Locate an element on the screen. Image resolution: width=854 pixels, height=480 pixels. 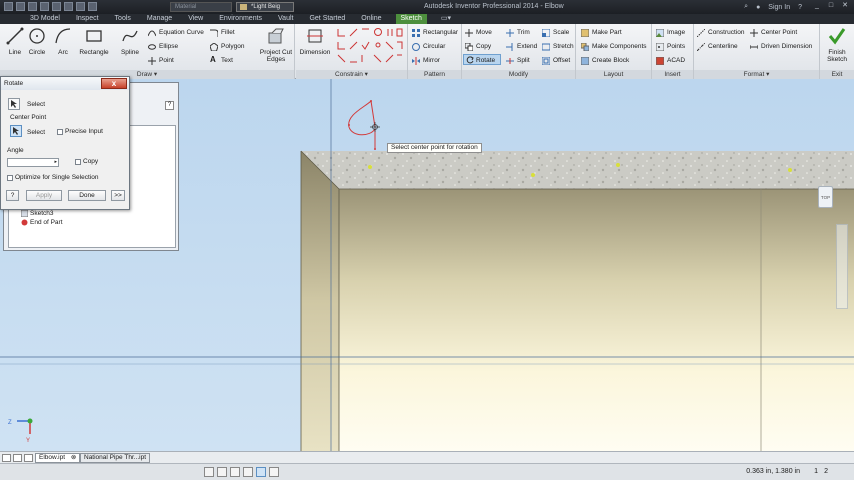
tab-sketch: Sketch is located at coordinates (411, 19).